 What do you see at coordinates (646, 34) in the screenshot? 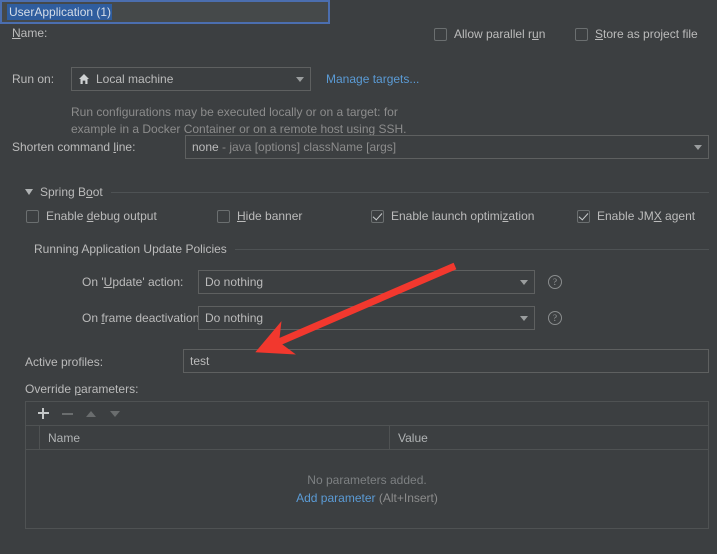
I see `store-as-project-file-label: Store as project file` at bounding box center [646, 34].